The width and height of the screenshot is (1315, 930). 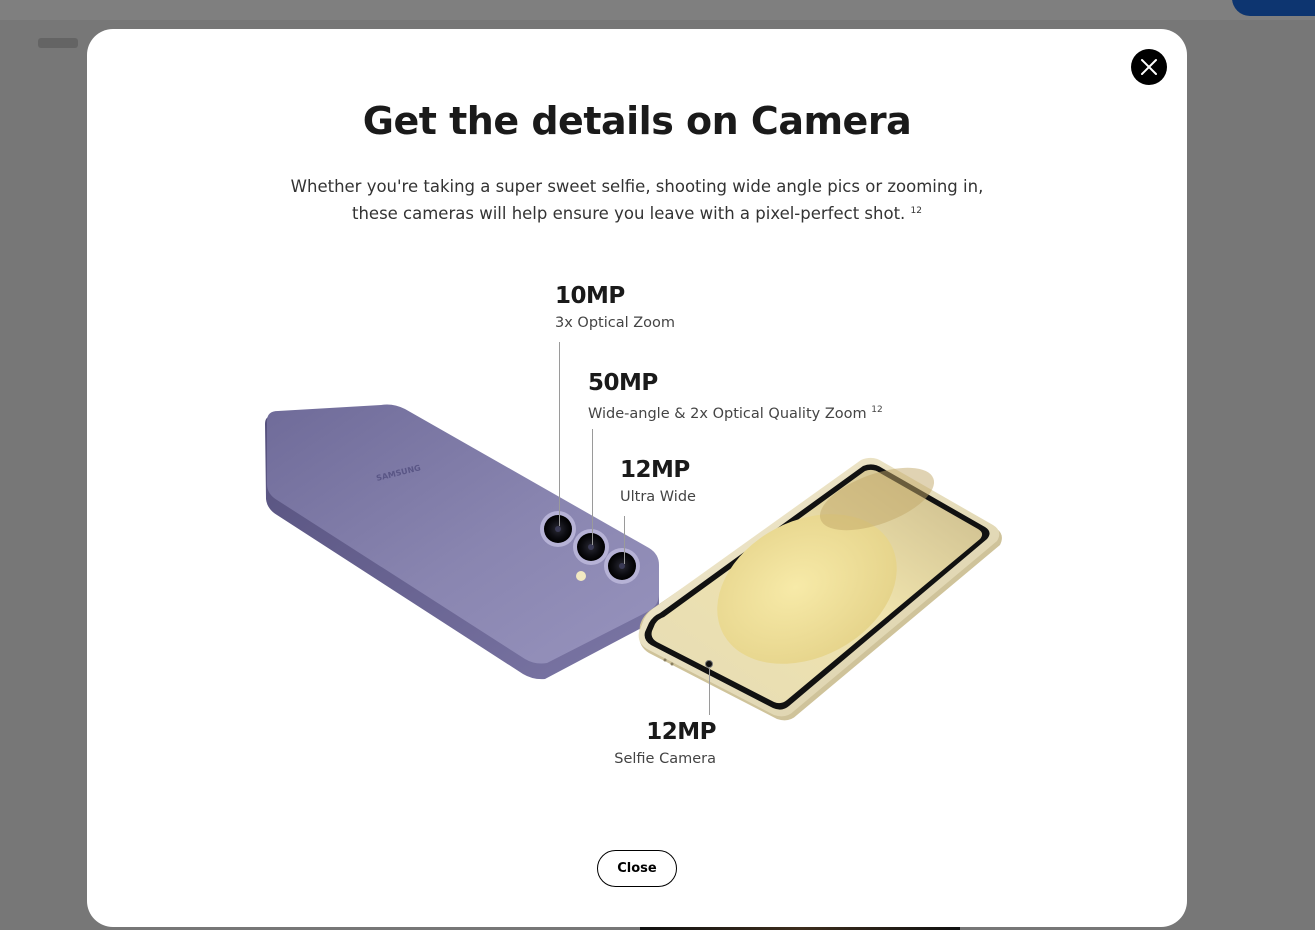 What do you see at coordinates (558, 529) in the screenshot?
I see `rear-camera-telephoto` at bounding box center [558, 529].